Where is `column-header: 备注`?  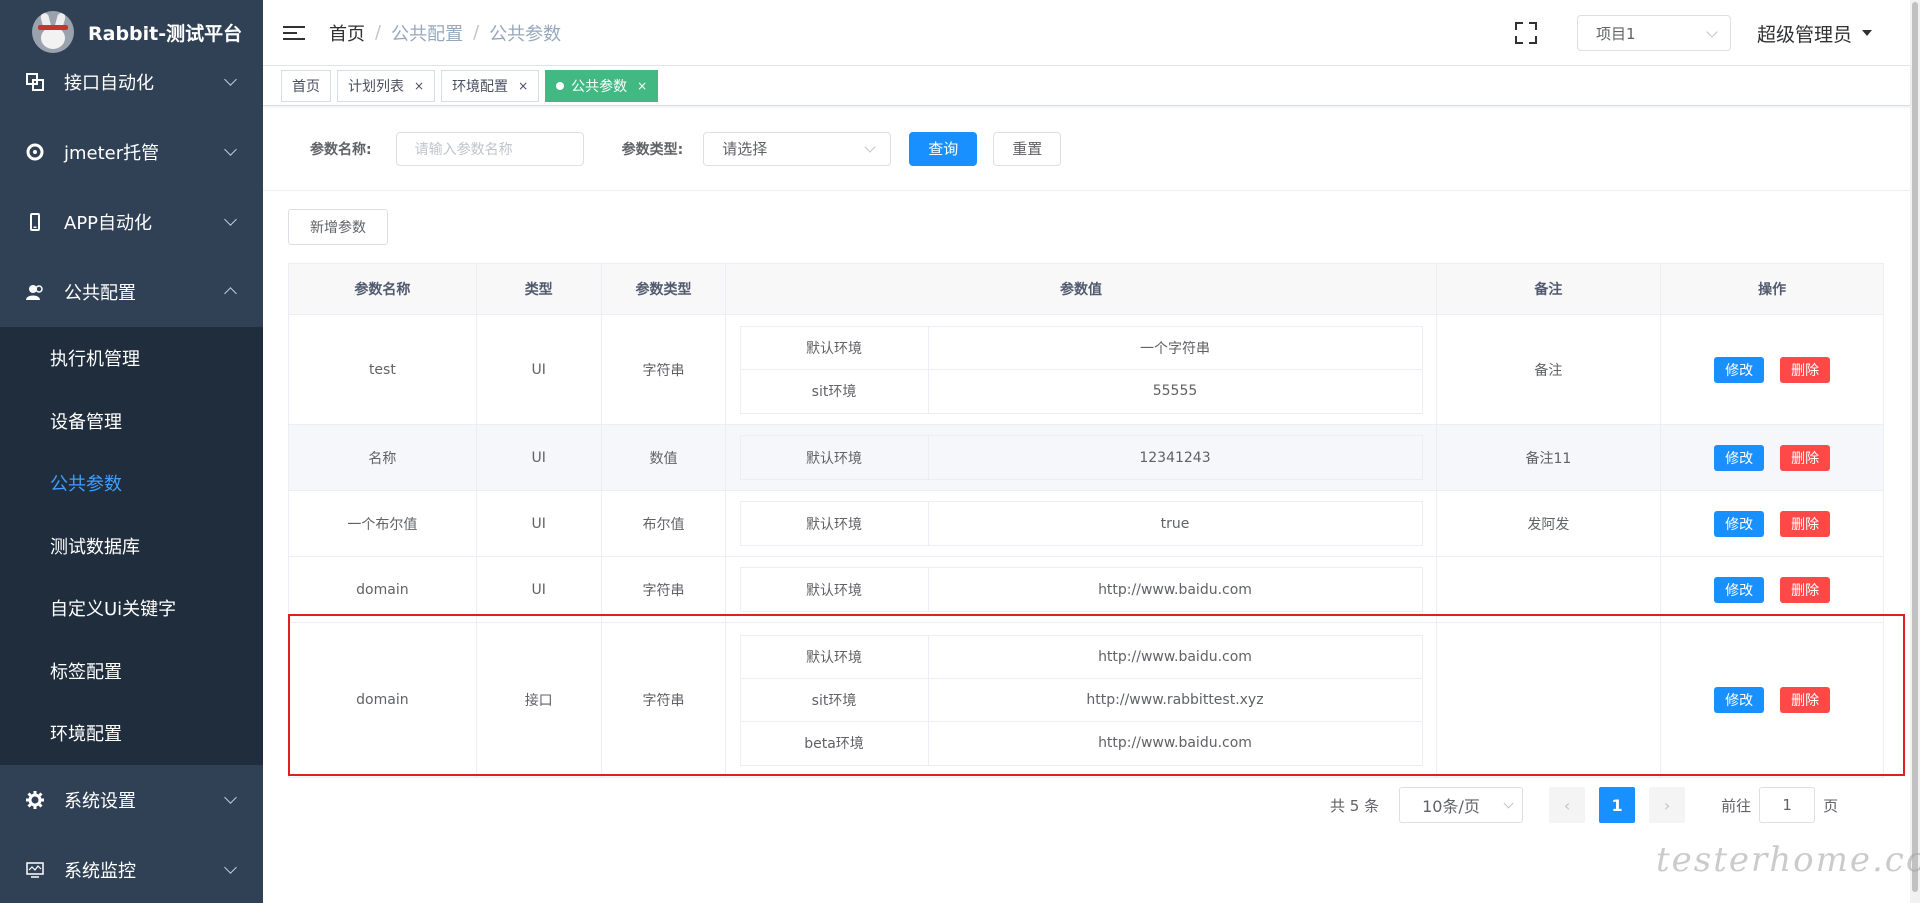
column-header: 备注 is located at coordinates (1549, 289).